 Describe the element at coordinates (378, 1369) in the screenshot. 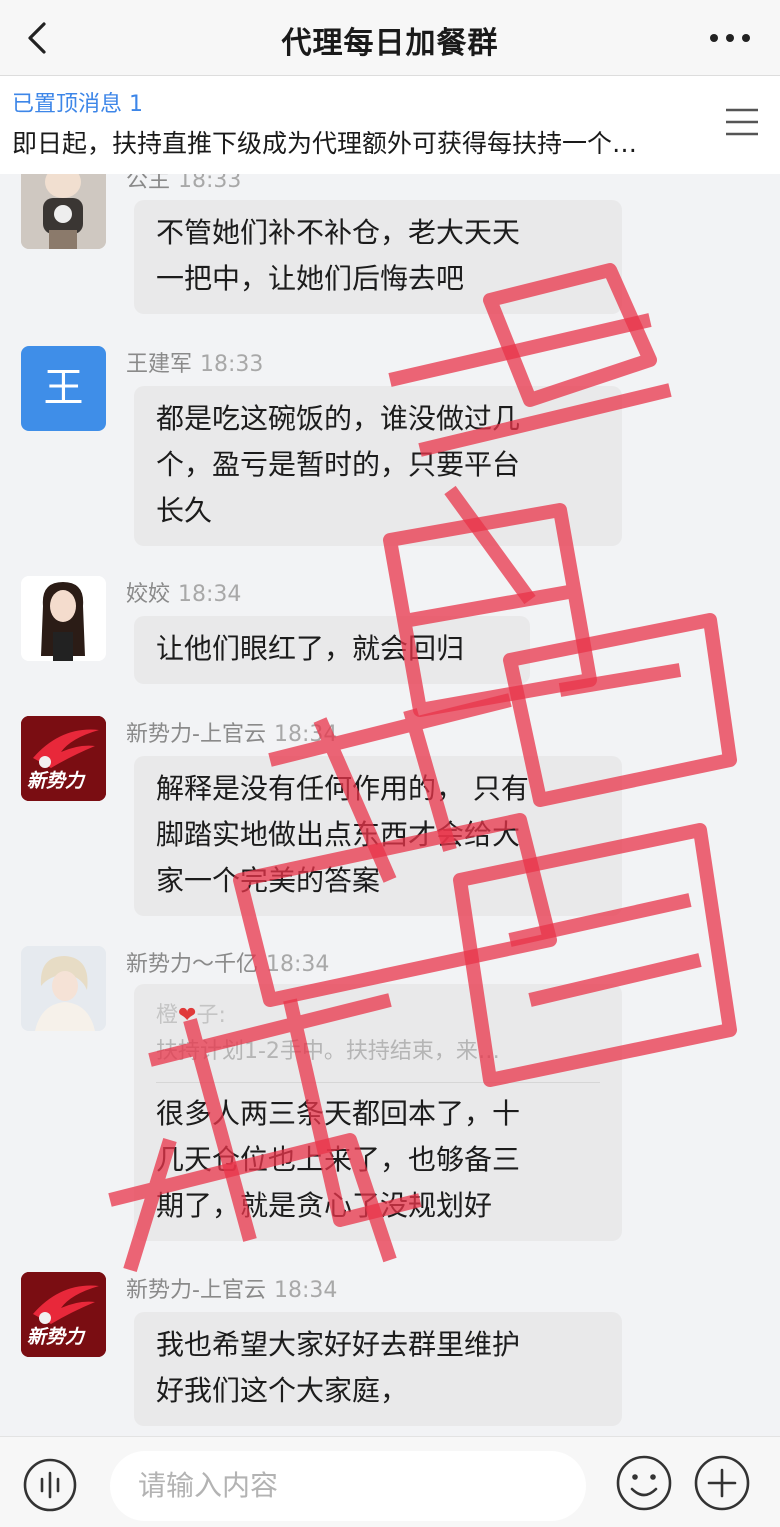

I see `message-bubble: 我也希望大家好好去群里维护 好我们这个大家庭，` at that location.